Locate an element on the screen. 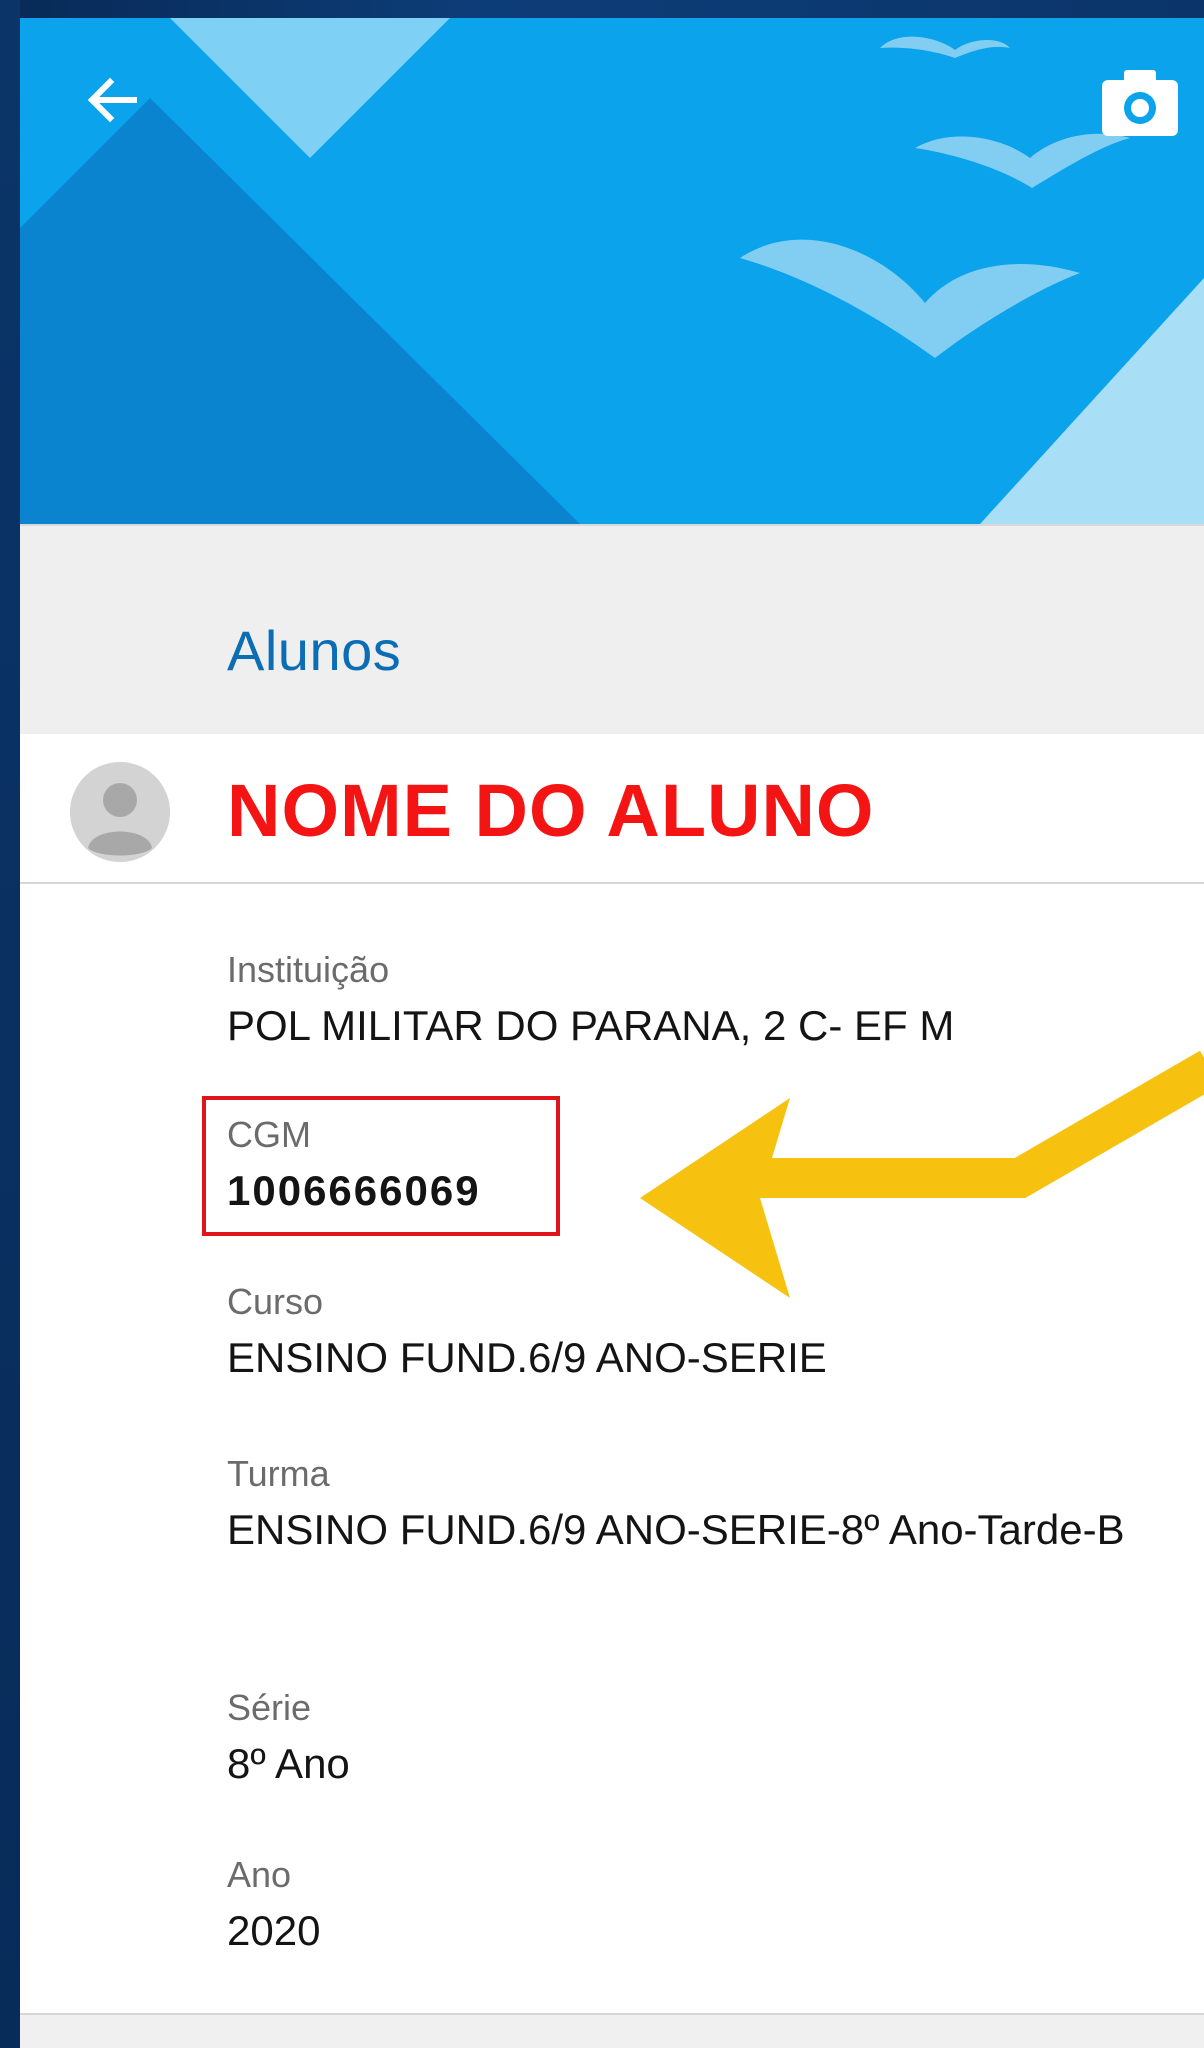 The height and width of the screenshot is (2048, 1204). field-label: Curso is located at coordinates (275, 1301).